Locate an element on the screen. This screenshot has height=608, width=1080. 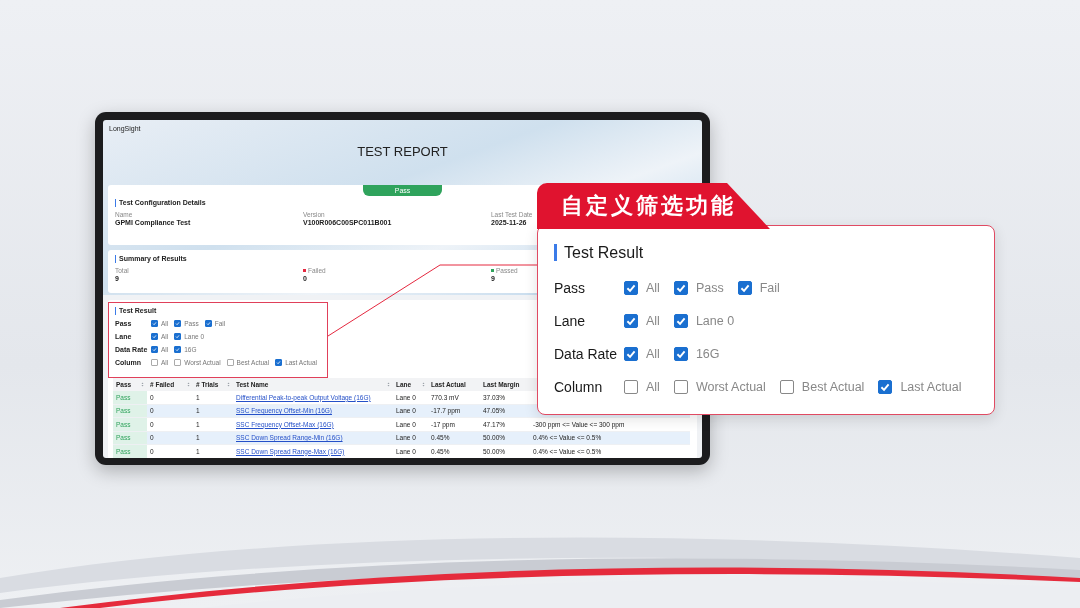
filter-label: Data Rate is located at coordinates (586, 354).